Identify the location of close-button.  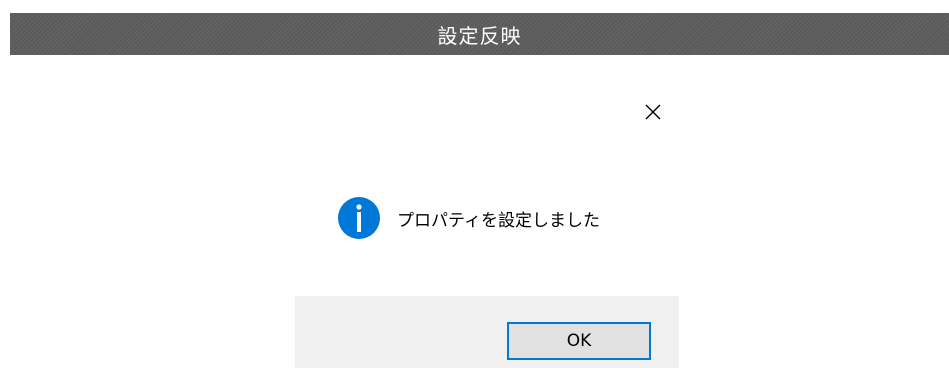
(653, 112).